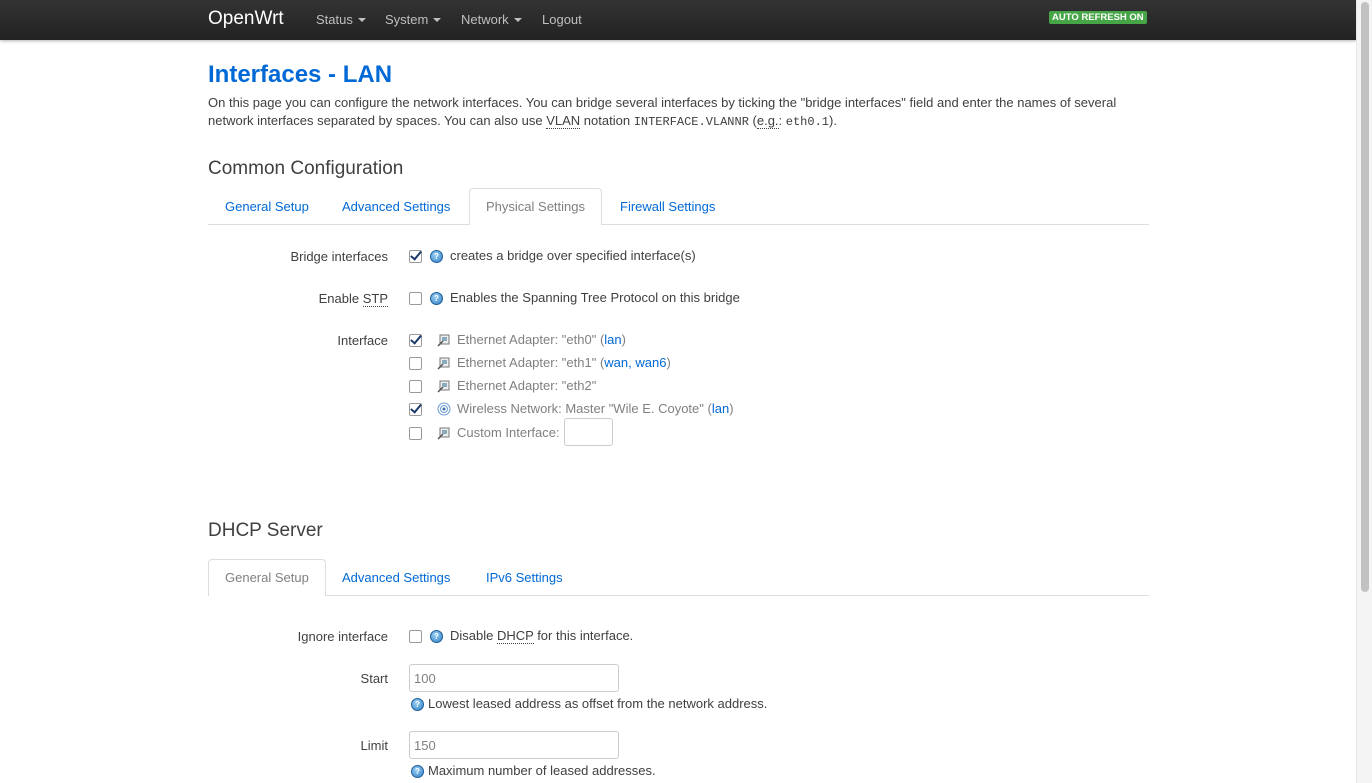 The height and width of the screenshot is (783, 1372). I want to click on dhcp-abbr: DHCP, so click(515, 636).